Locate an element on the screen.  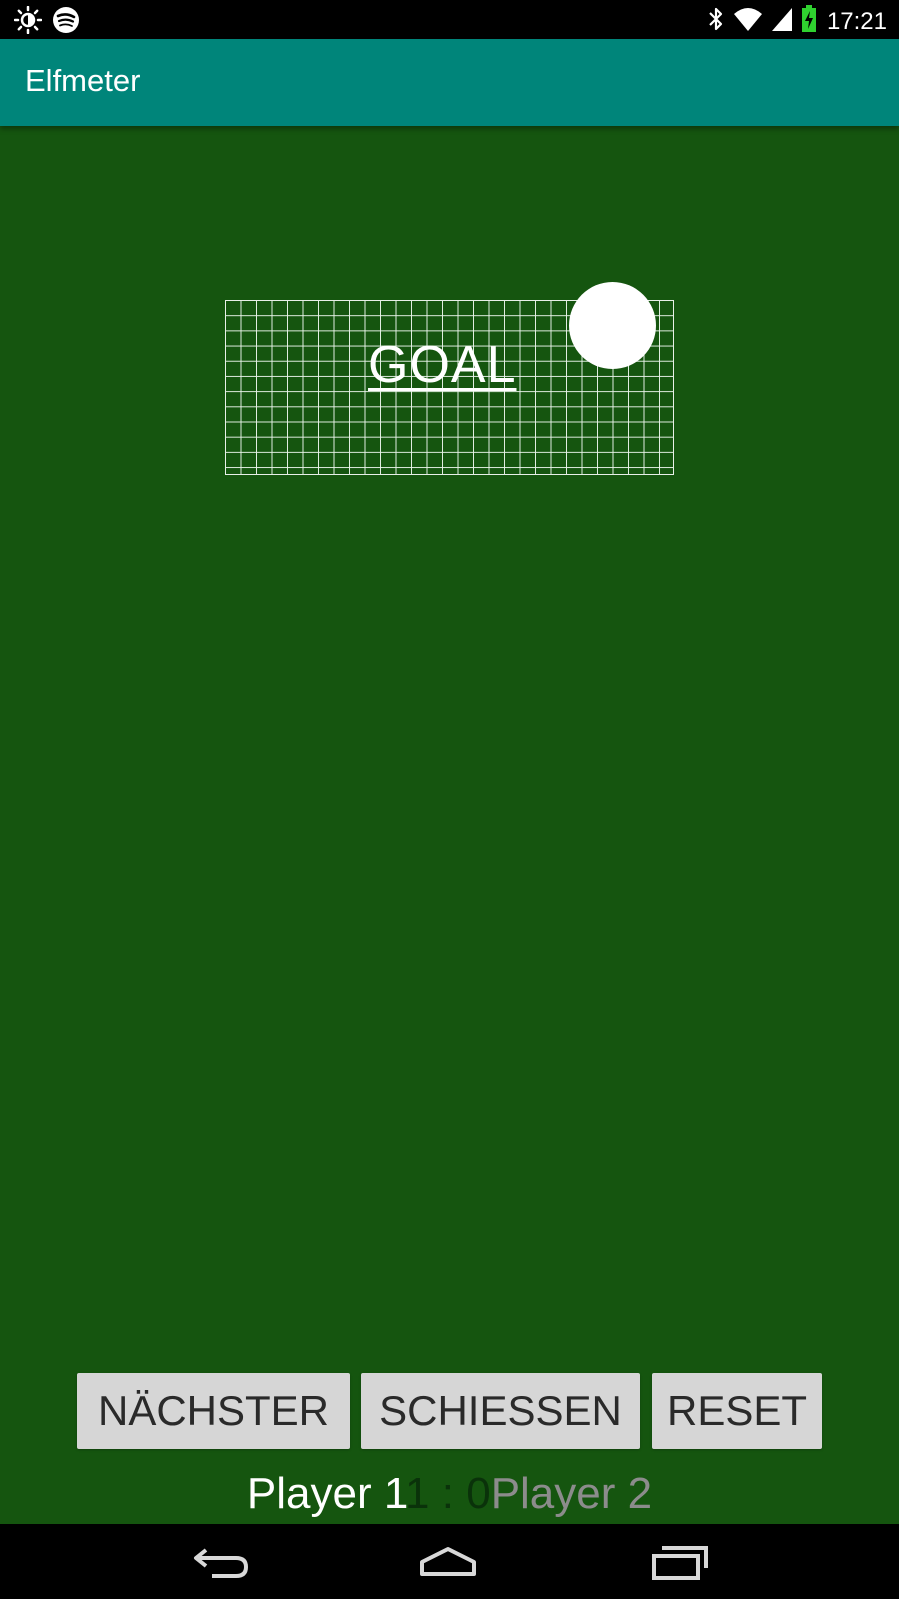
status-bar: 17:21 is located at coordinates (449, 19).